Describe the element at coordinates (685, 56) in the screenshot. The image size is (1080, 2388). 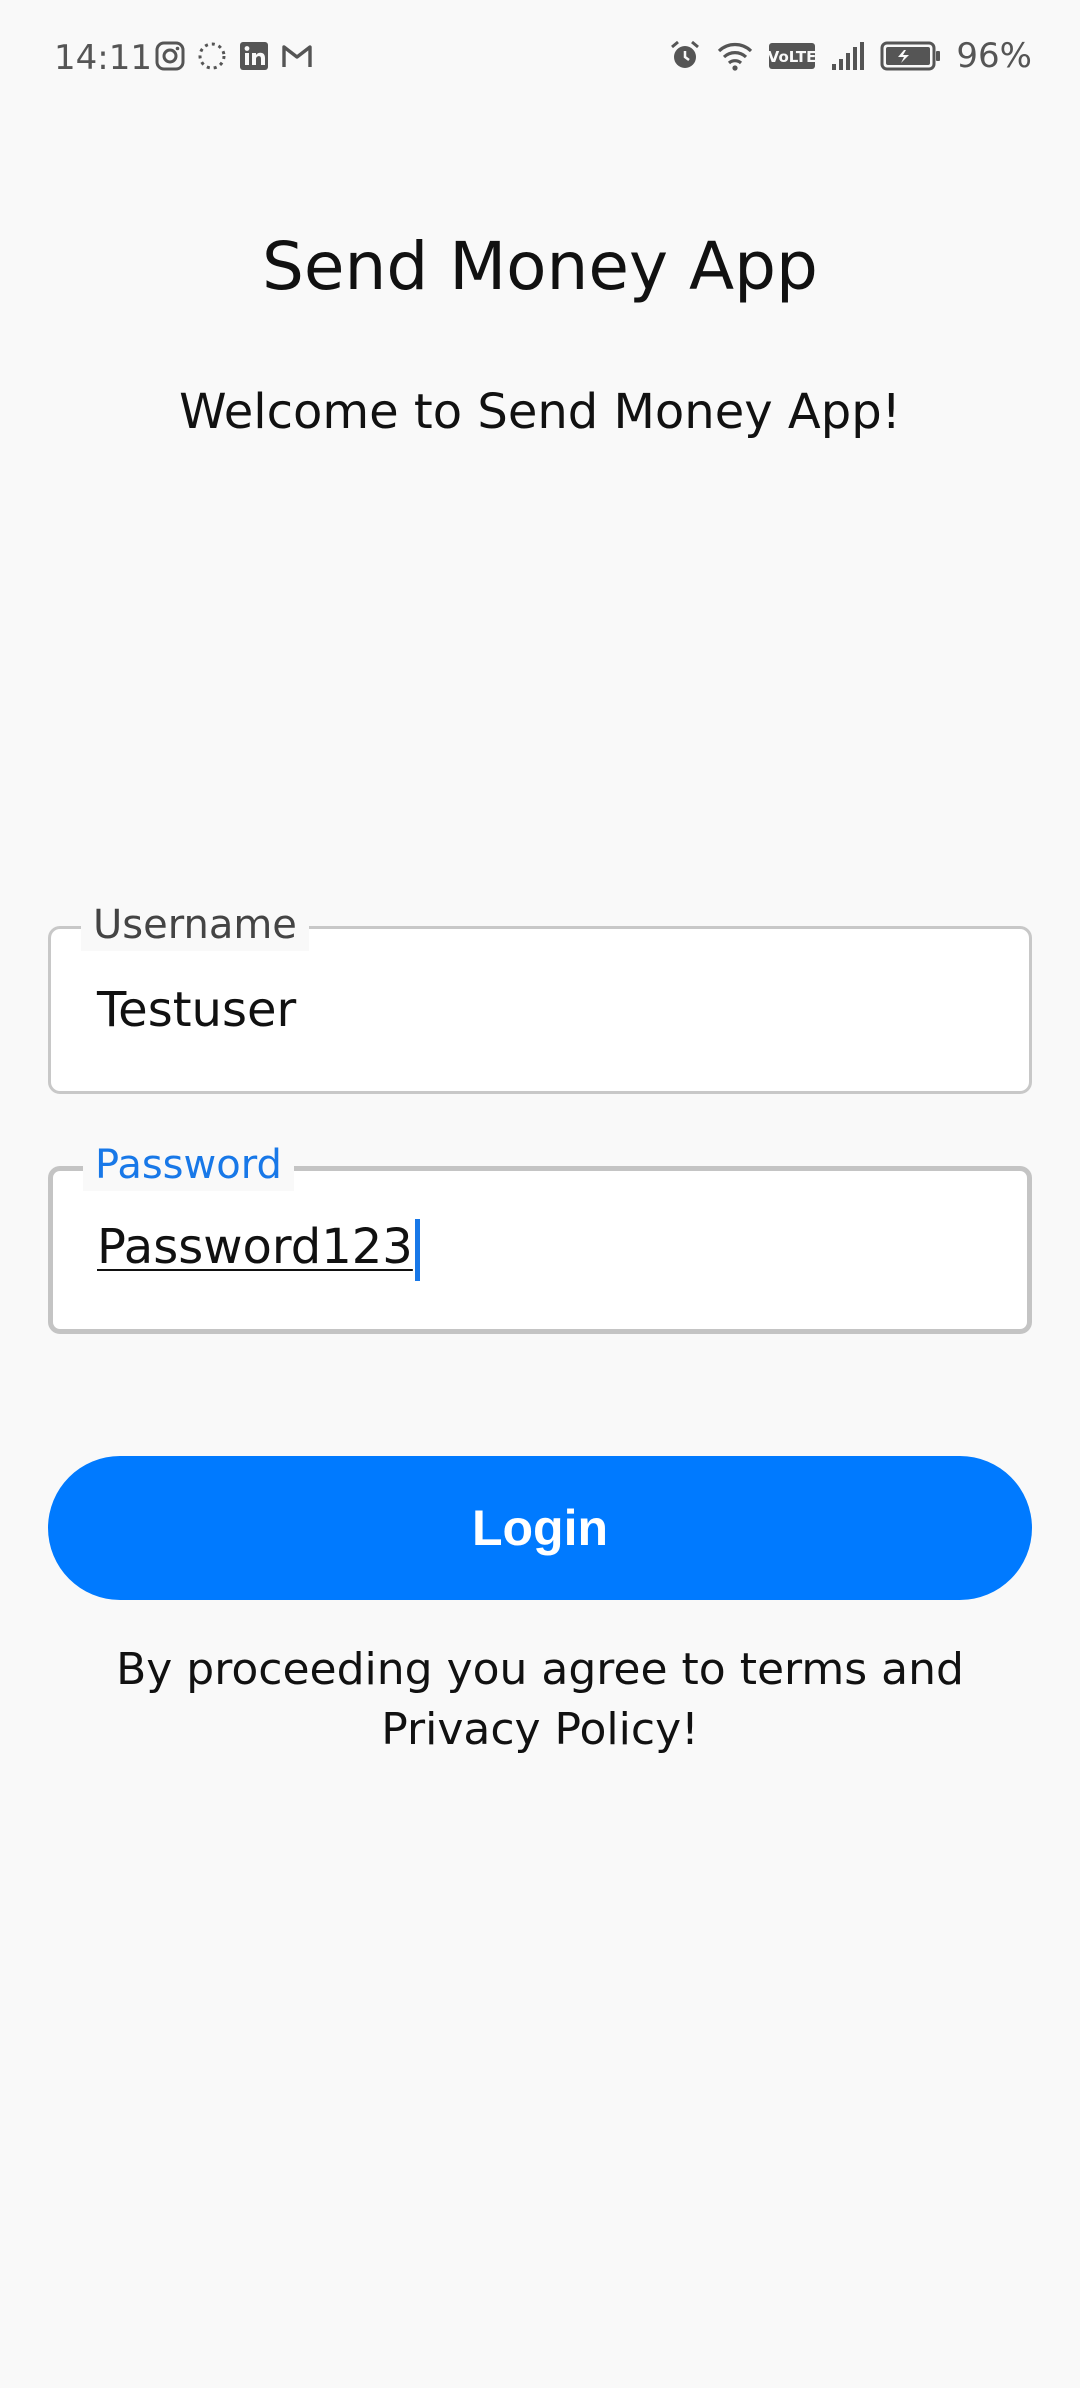
I see `alarm-icon` at that location.